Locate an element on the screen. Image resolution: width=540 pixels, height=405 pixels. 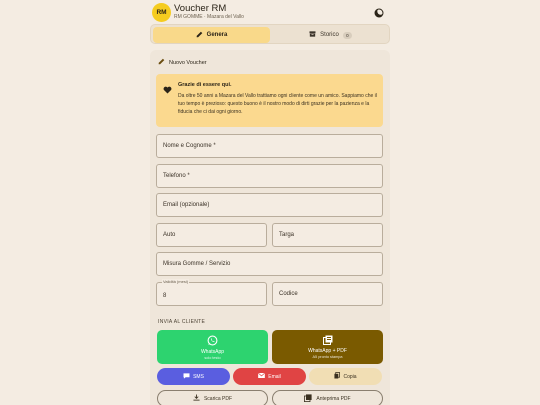
whatsapp-pdf-label: WhatsApp + PDF is located at coordinates (327, 351).